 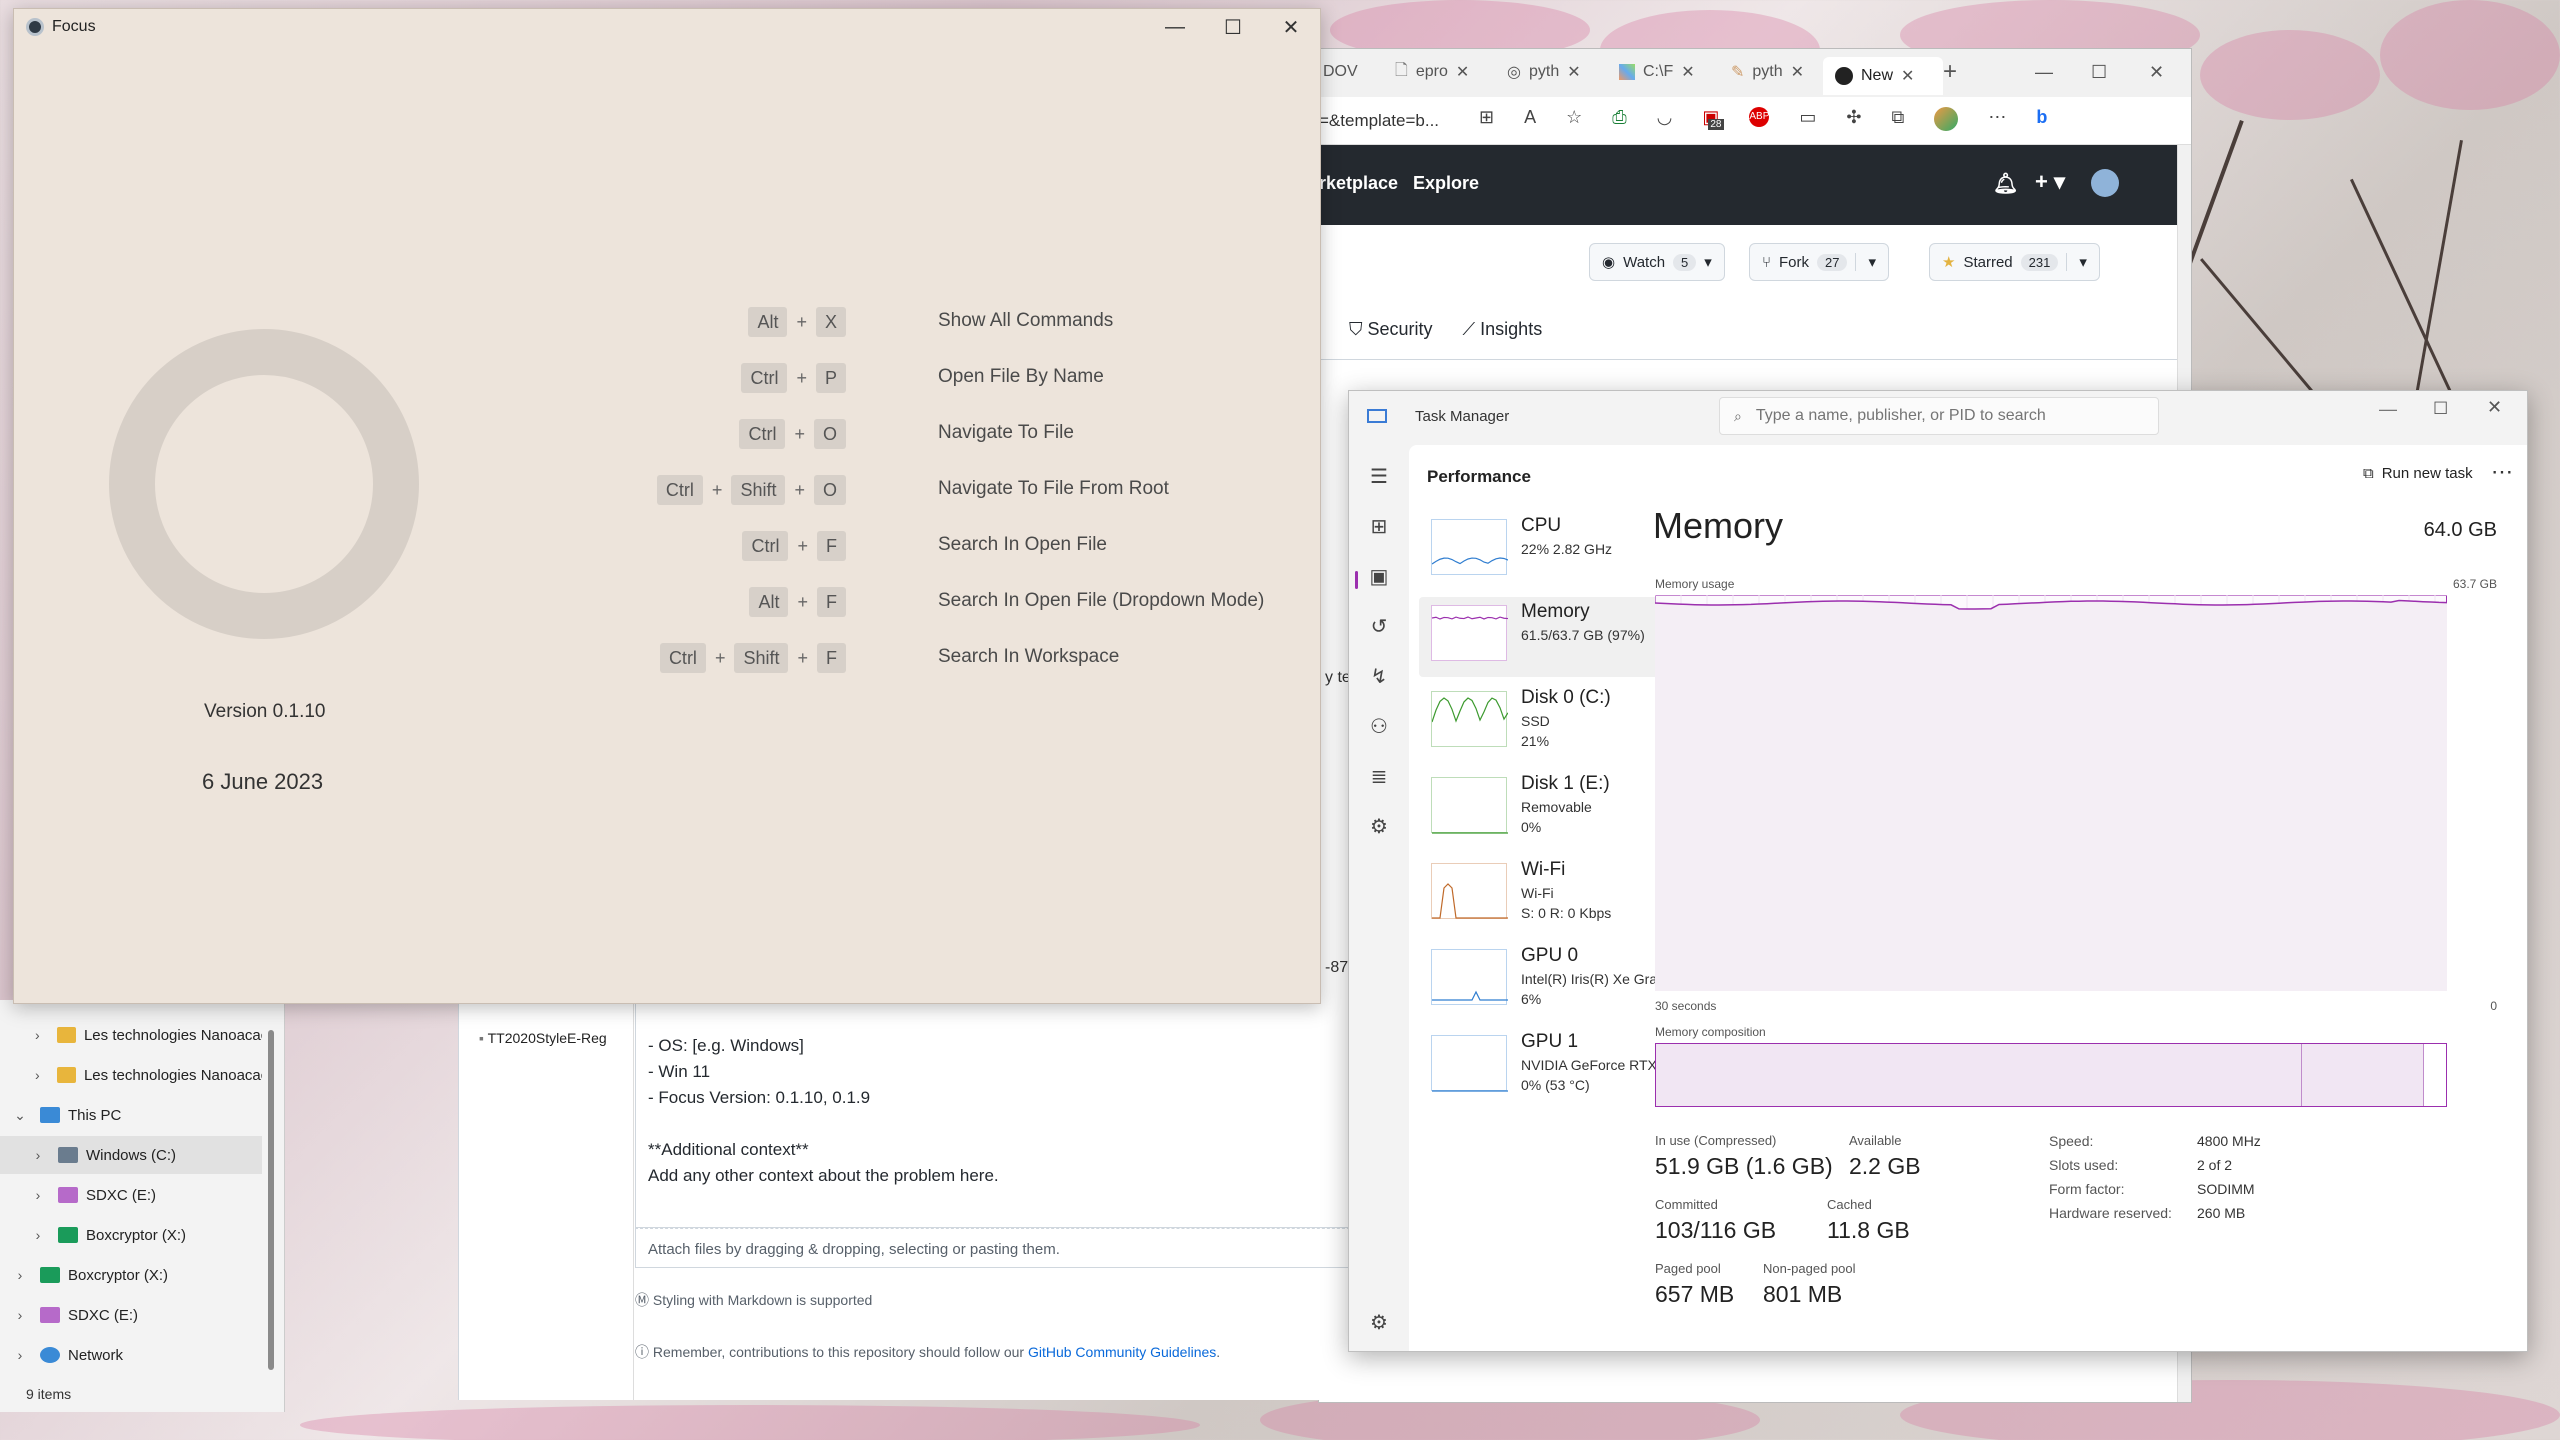 What do you see at coordinates (543, 1038) in the screenshot?
I see `file-item: ▪ TT2020StyleE-Reg` at bounding box center [543, 1038].